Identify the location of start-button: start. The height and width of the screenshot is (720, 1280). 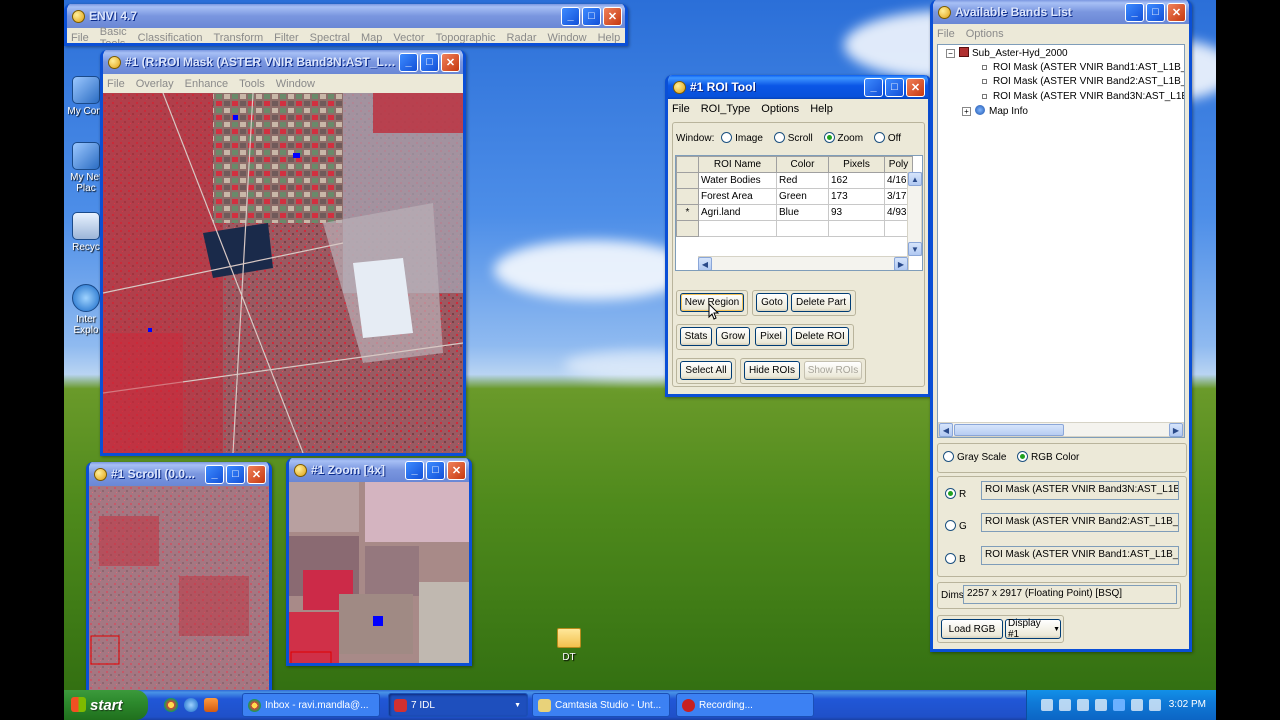
(106, 705).